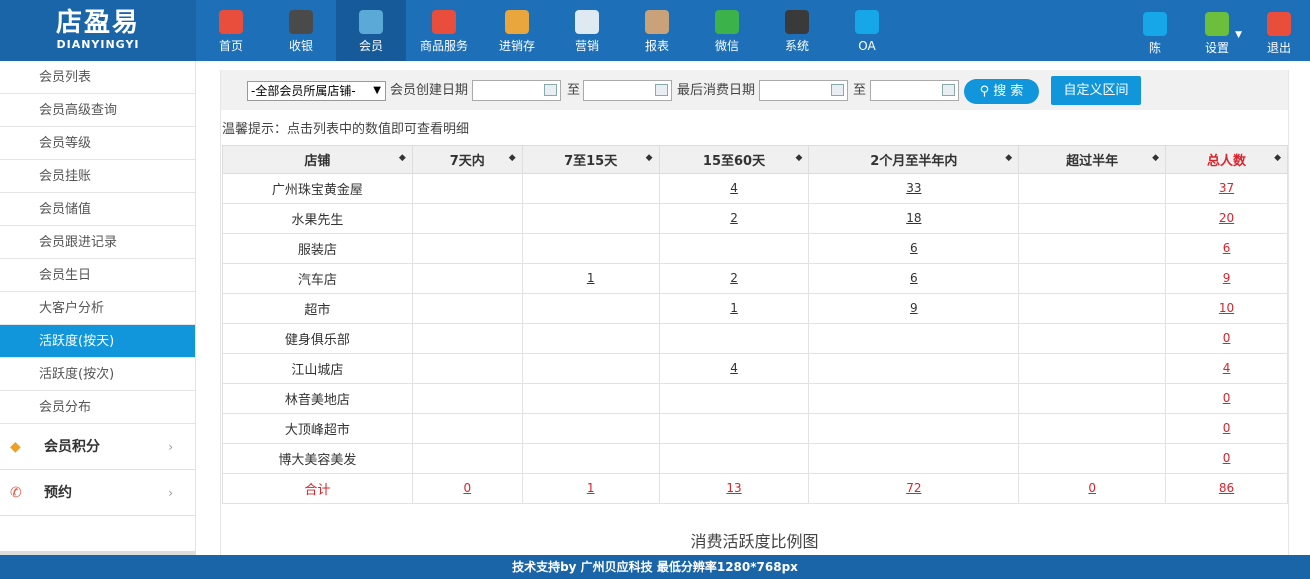 This screenshot has width=1310, height=579. What do you see at coordinates (734, 159) in the screenshot?
I see `column-header-3: 15至60天 ◆` at bounding box center [734, 159].